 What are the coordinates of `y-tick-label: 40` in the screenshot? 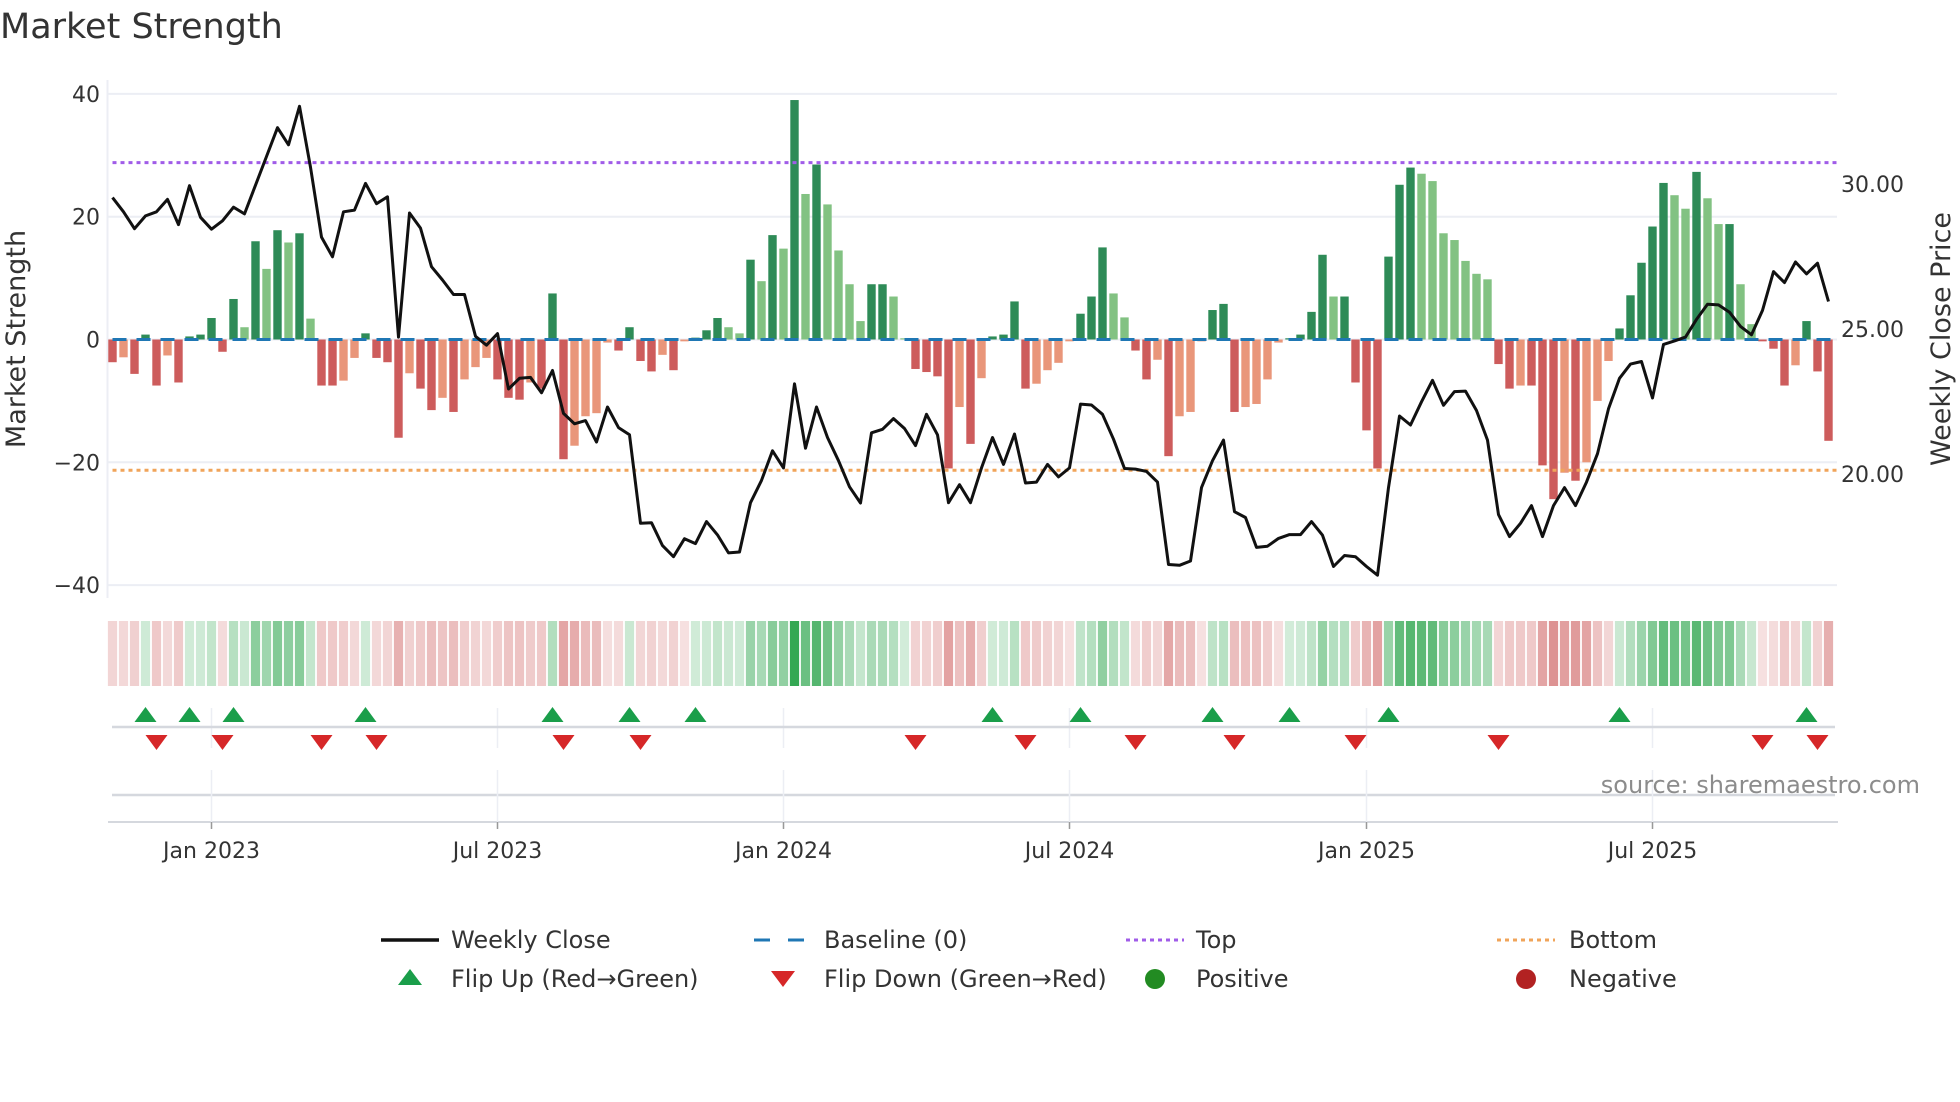 It's located at (86, 95).